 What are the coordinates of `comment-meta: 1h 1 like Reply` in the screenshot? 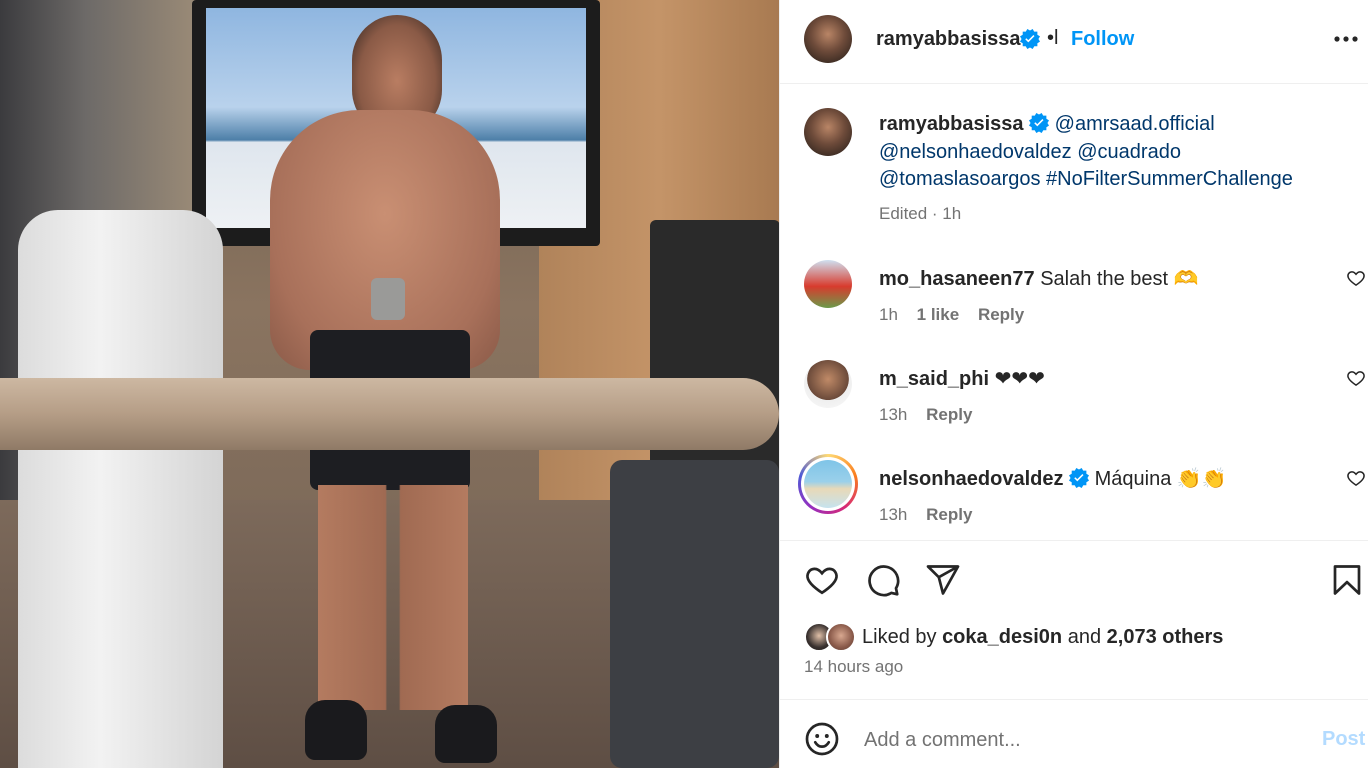 It's located at (958, 315).